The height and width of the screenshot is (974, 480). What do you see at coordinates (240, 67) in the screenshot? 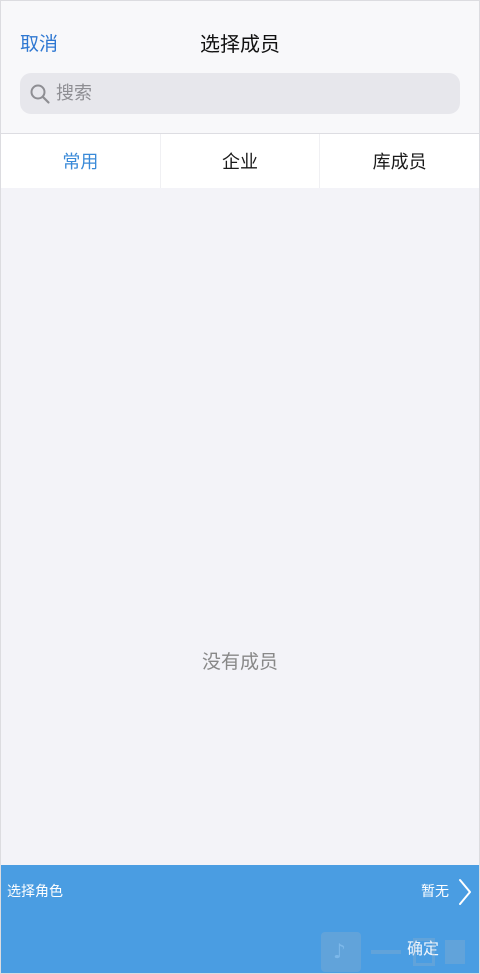
I see `header: 取消 选择成员` at bounding box center [240, 67].